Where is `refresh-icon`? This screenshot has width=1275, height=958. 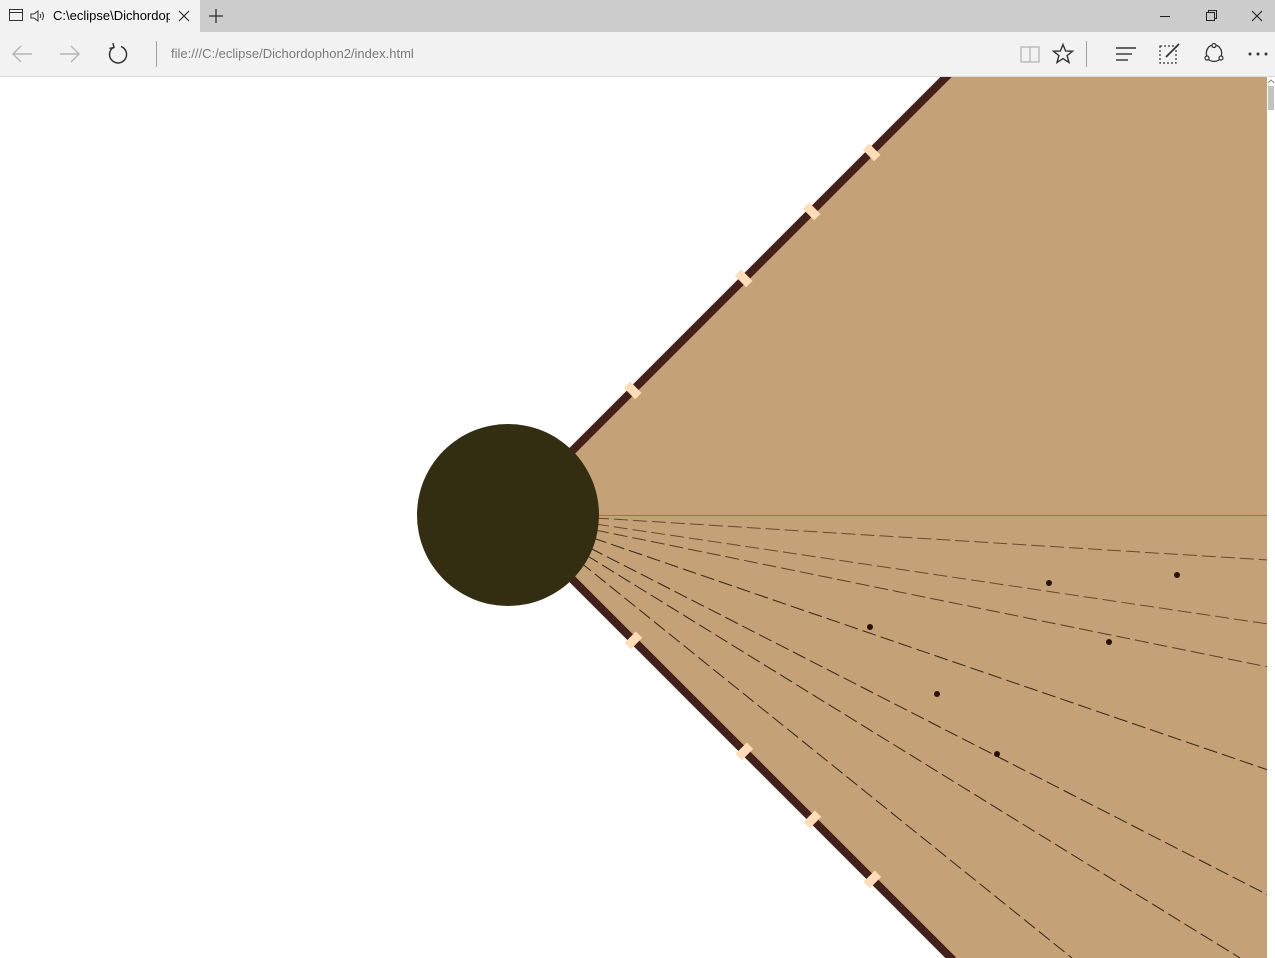 refresh-icon is located at coordinates (118, 54).